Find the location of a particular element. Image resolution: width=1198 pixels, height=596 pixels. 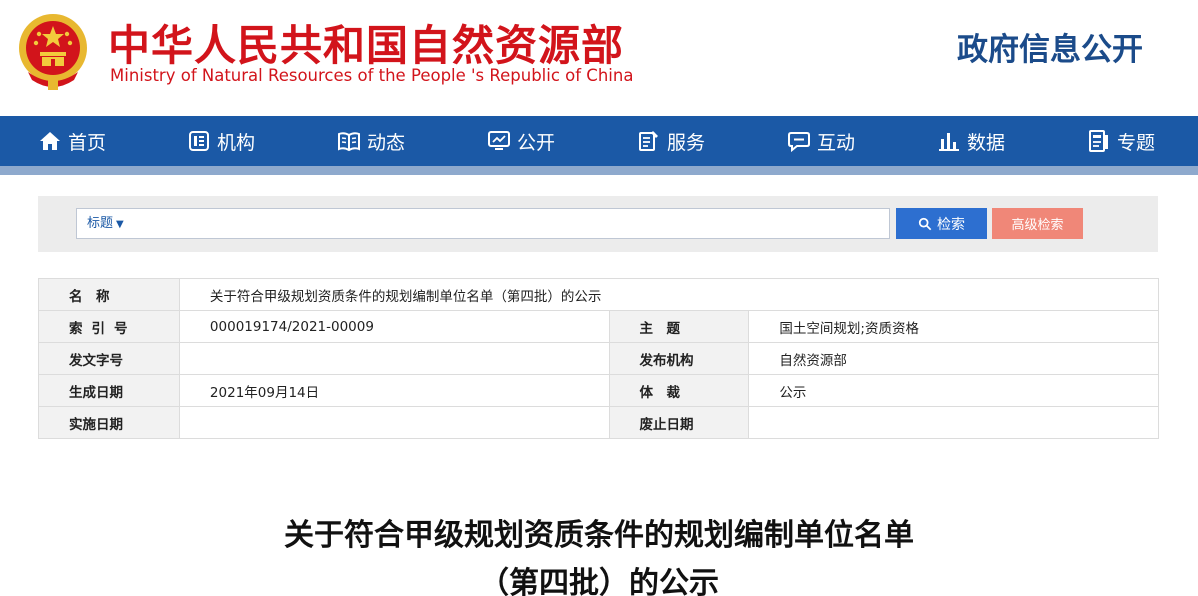

search-type-select: 标题 ▼ is located at coordinates (105, 223).